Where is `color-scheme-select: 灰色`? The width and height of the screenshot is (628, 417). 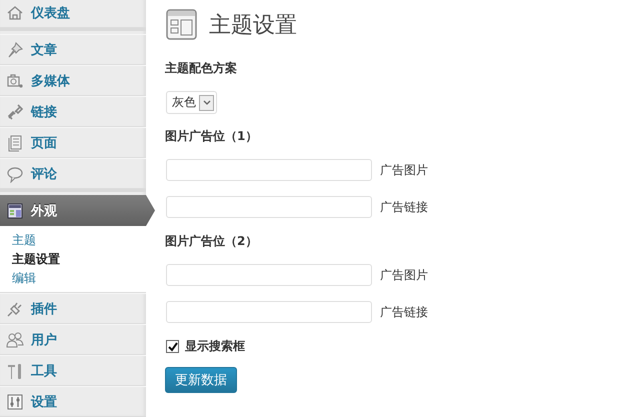
color-scheme-select: 灰色 is located at coordinates (191, 102).